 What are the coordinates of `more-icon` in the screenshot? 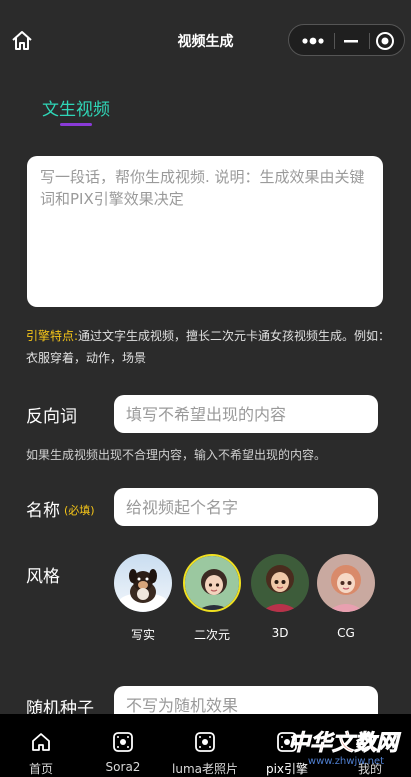 It's located at (313, 41).